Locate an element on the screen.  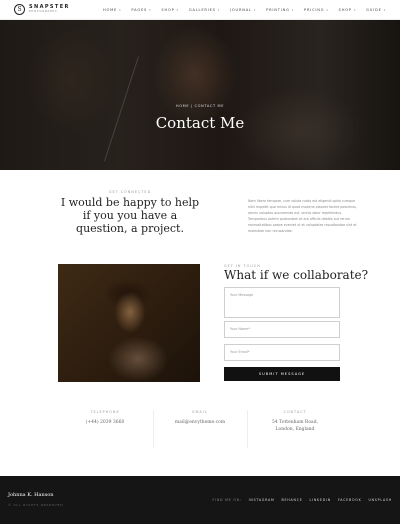
nav-item-shop: SHOP ▾ is located at coordinates (170, 10).